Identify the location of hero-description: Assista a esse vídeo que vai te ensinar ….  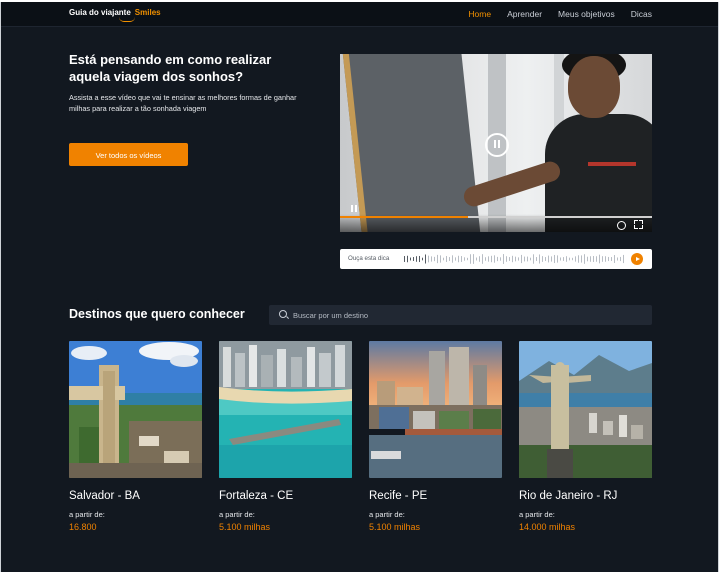
(183, 103).